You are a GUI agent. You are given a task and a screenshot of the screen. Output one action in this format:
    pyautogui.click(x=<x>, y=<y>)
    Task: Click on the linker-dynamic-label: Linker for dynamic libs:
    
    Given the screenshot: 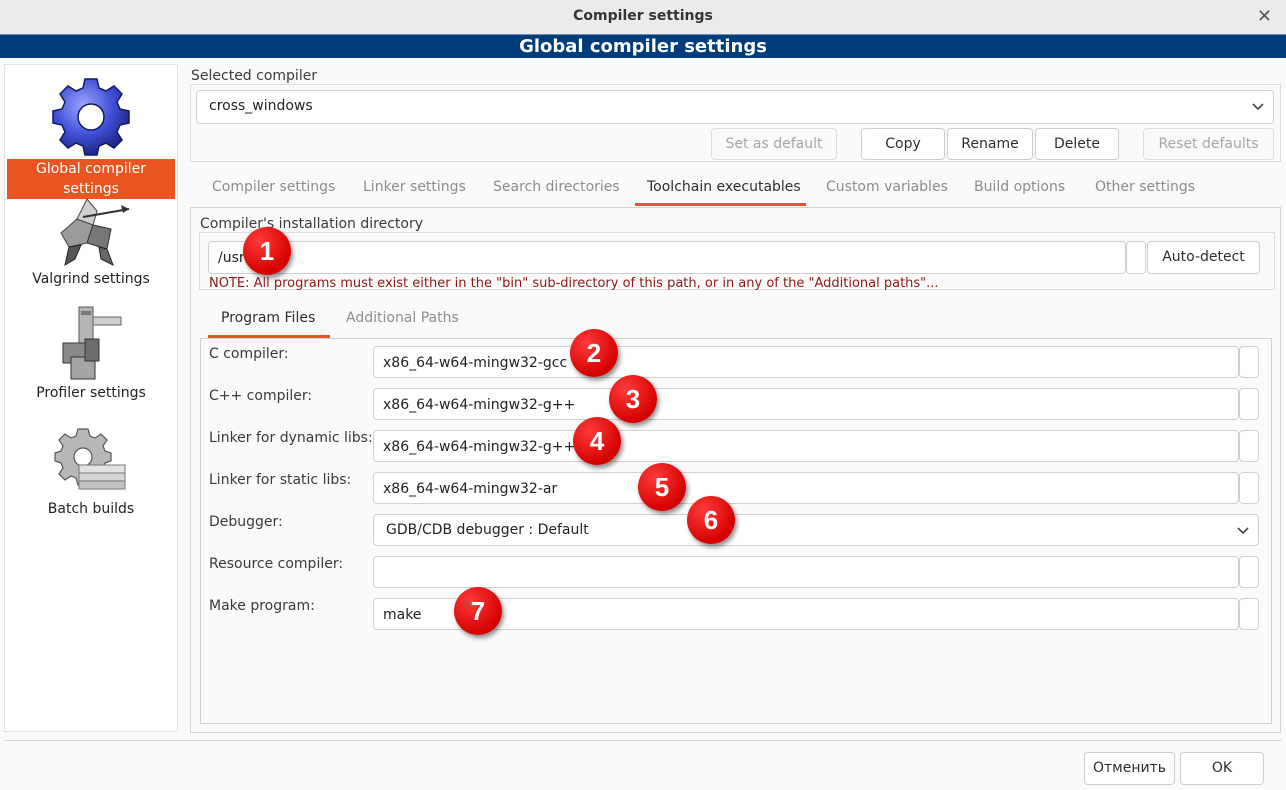 What is the action you would take?
    pyautogui.click(x=291, y=438)
    